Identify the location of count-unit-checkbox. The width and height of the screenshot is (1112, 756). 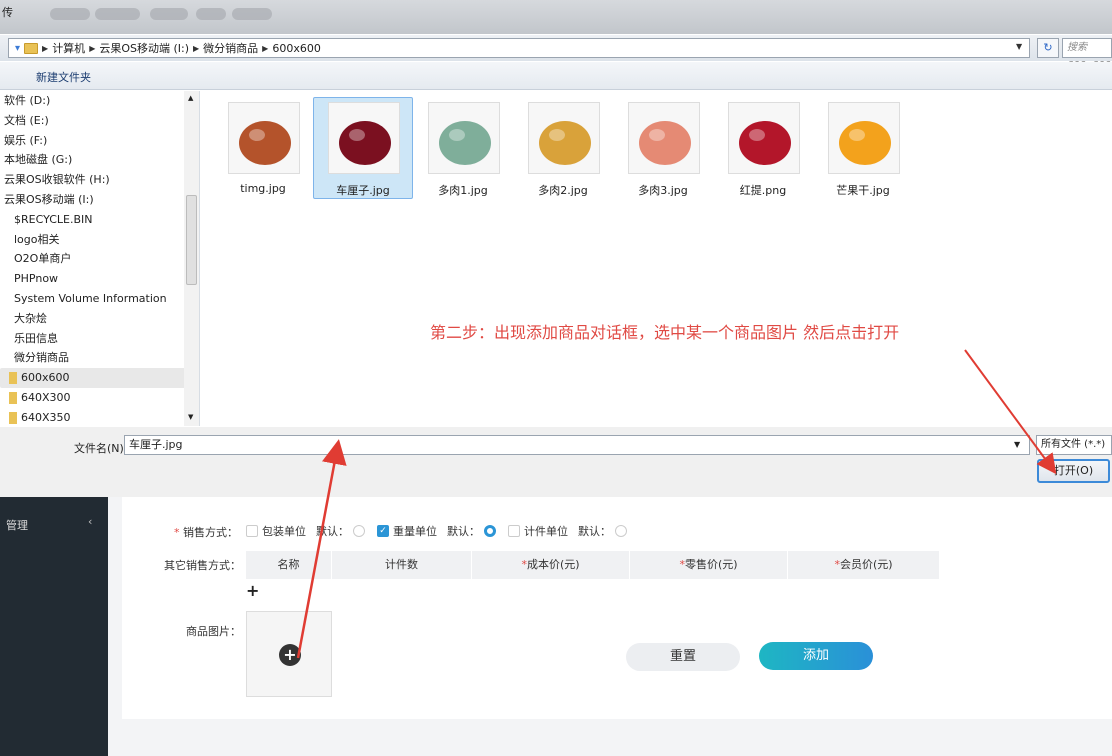
(514, 531).